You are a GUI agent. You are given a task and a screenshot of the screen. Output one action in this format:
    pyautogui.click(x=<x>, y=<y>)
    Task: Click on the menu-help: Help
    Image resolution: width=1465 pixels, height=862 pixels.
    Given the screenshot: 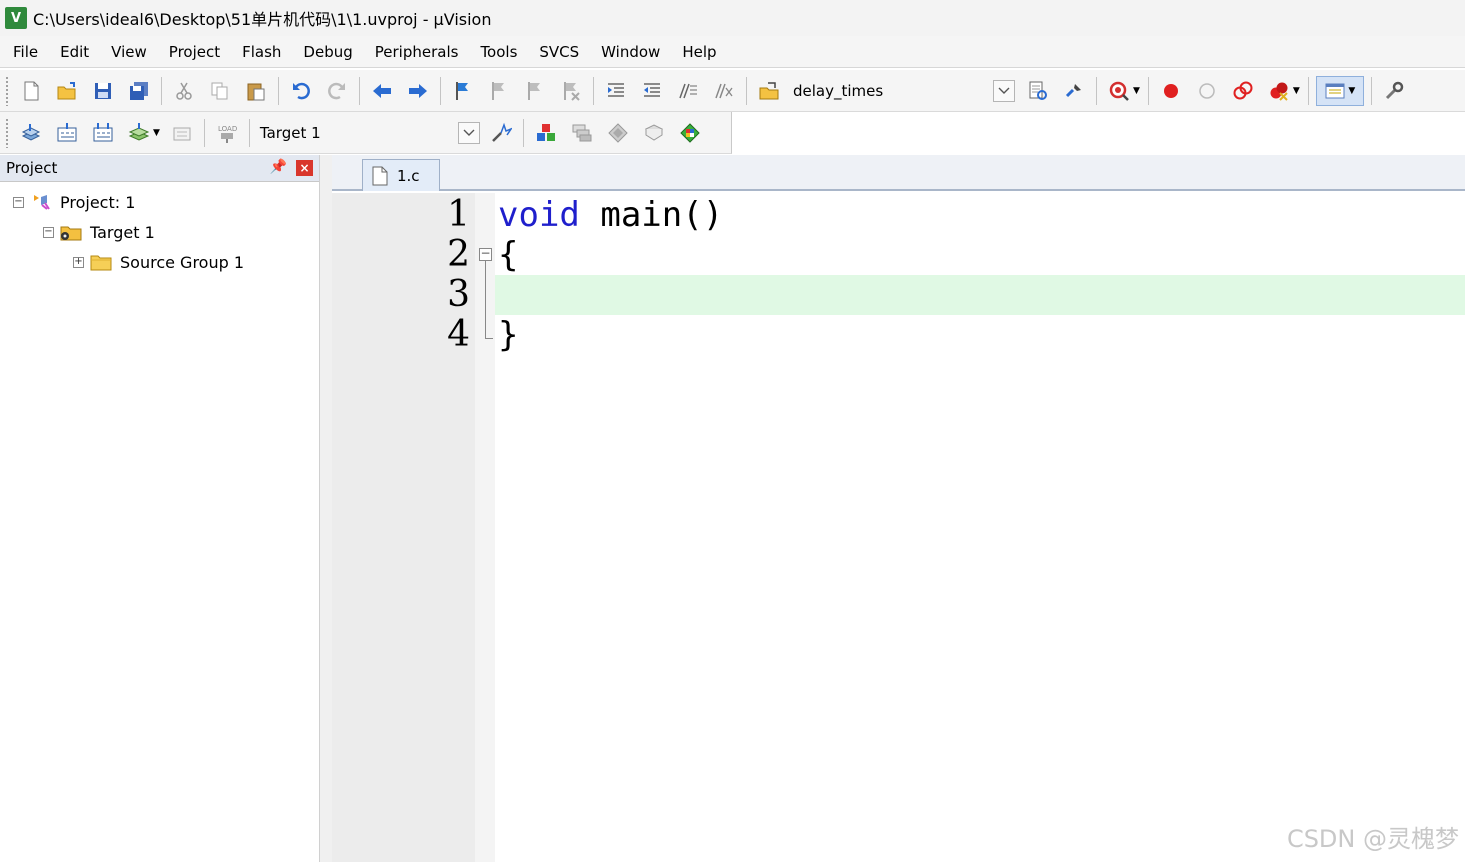 What is the action you would take?
    pyautogui.click(x=699, y=52)
    